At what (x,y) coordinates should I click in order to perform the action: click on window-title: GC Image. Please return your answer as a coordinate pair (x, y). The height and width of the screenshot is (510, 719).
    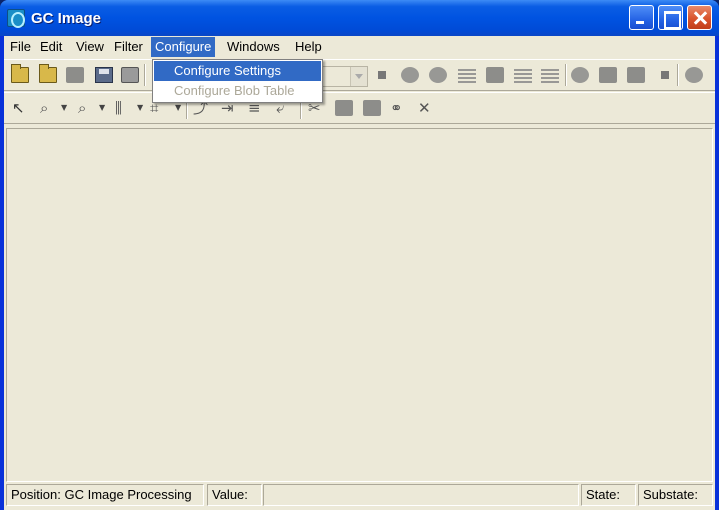
    Looking at the image, I should click on (66, 18).